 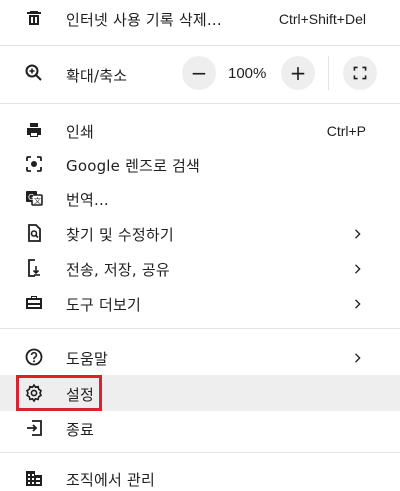 What do you see at coordinates (133, 166) in the screenshot?
I see `menu-item-label: Google 렌즈로 검색` at bounding box center [133, 166].